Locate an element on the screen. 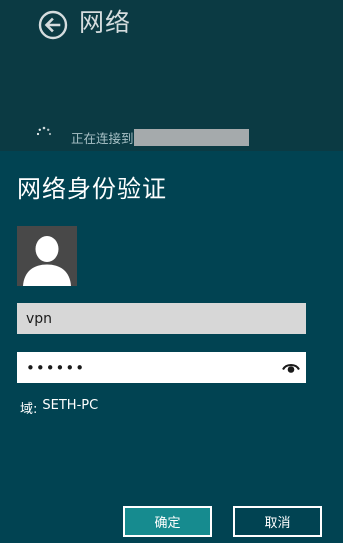  username-field is located at coordinates (161, 318).